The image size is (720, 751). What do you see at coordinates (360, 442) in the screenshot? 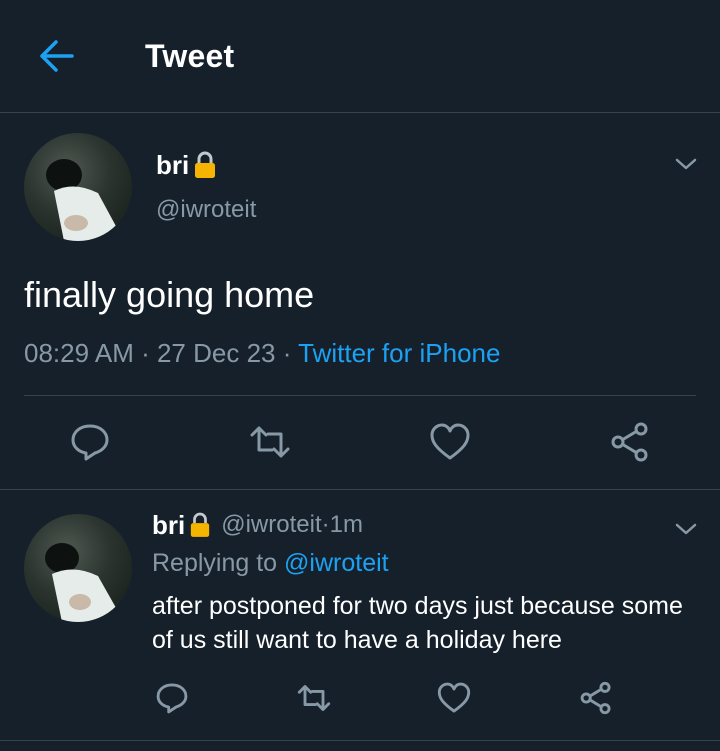
I see `tweet-actions` at bounding box center [360, 442].